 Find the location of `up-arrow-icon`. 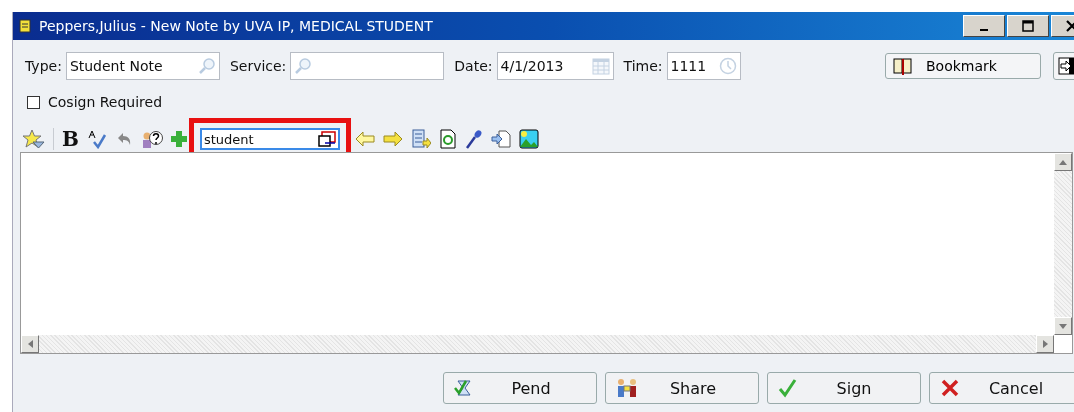

up-arrow-icon is located at coordinates (1063, 162).